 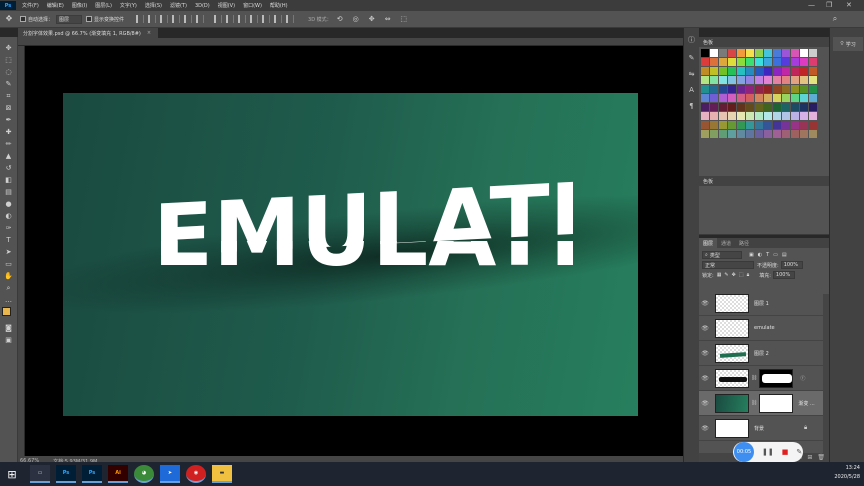 What do you see at coordinates (388, 19) in the screenshot?
I see `3d-slide-icon: ⇔` at bounding box center [388, 19].